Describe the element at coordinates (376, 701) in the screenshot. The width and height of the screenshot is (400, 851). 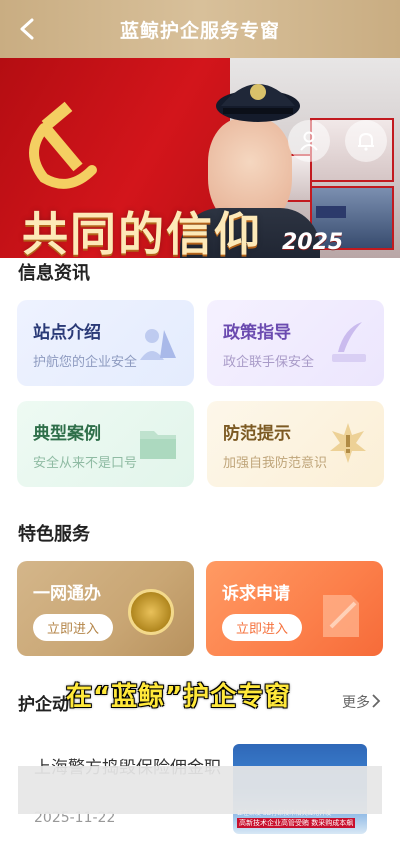
I see `chevron-right-icon` at that location.